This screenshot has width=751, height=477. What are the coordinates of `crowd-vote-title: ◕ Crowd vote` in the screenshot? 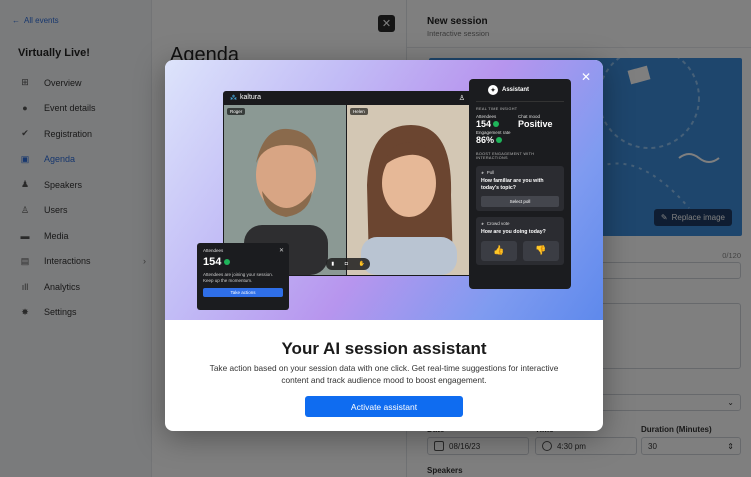 It's located at (520, 223).